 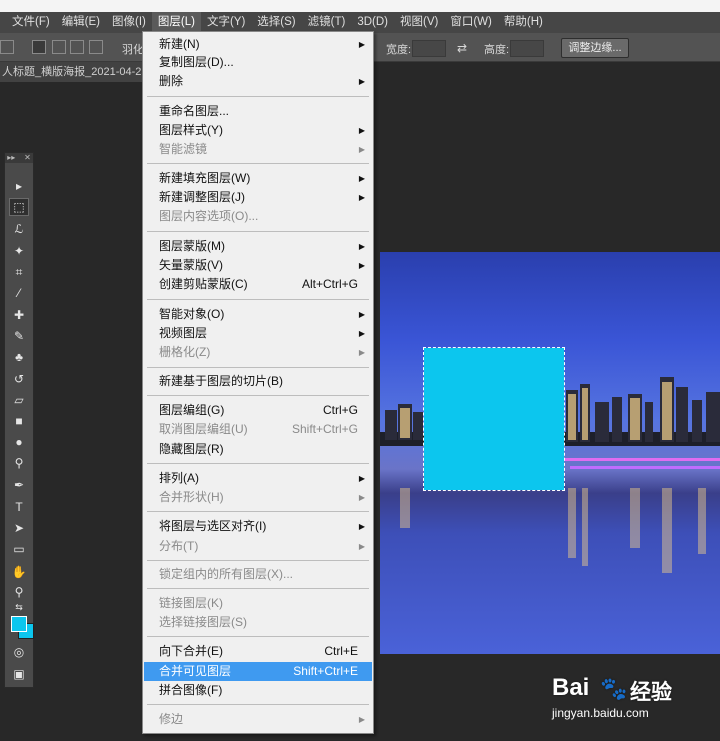 What do you see at coordinates (19, 229) in the screenshot?
I see `lasso-tool-icon: ℒ` at bounding box center [19, 229].